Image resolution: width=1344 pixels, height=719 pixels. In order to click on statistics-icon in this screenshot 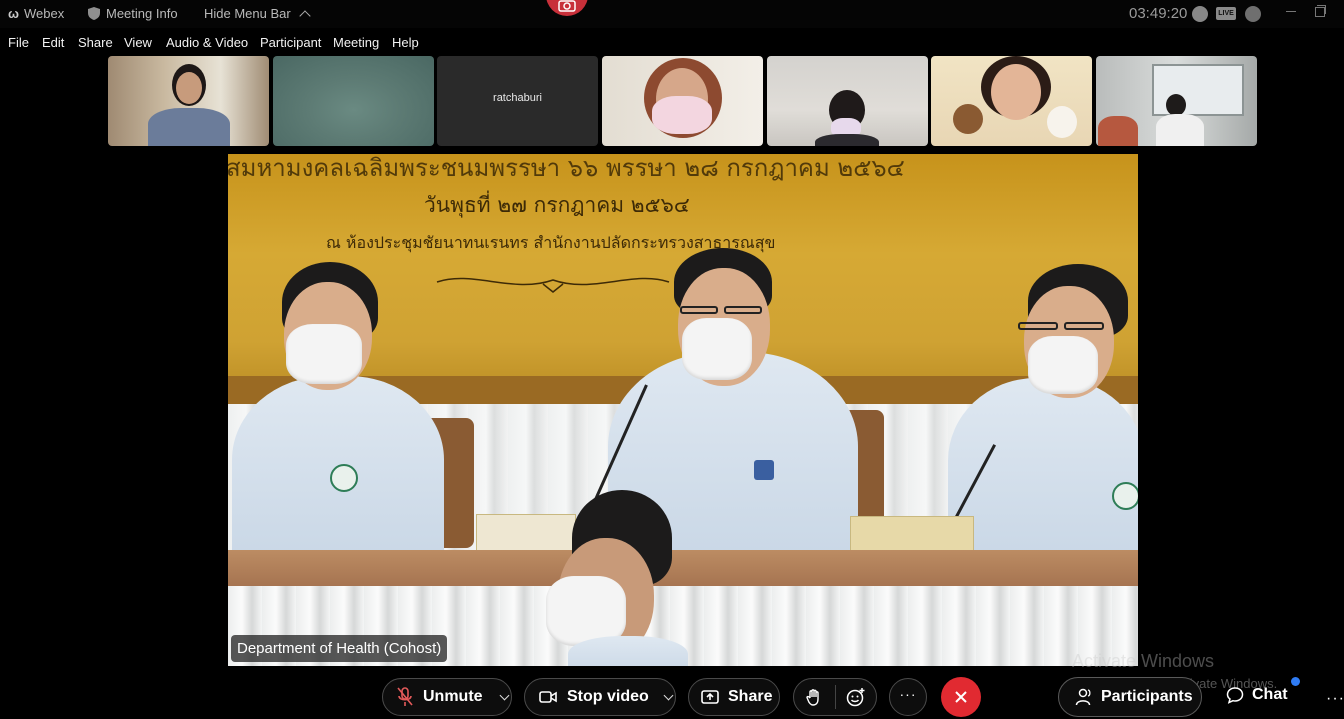, I will do `click(1253, 14)`.